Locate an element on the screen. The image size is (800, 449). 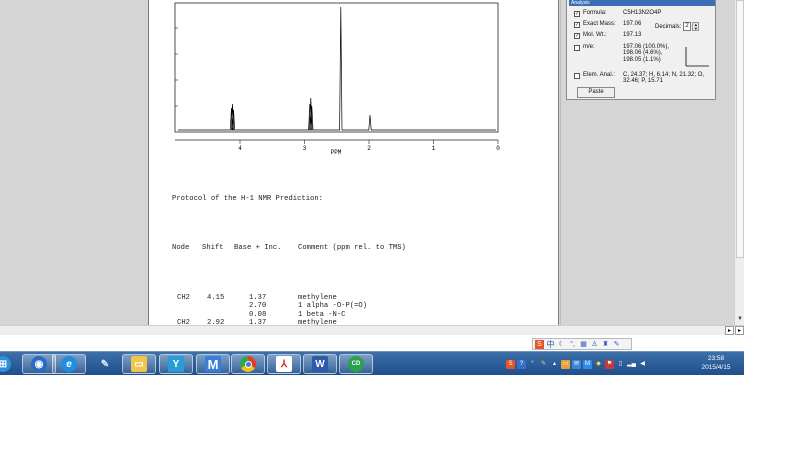
folder-tray-icon: ▭ is located at coordinates (565, 364).